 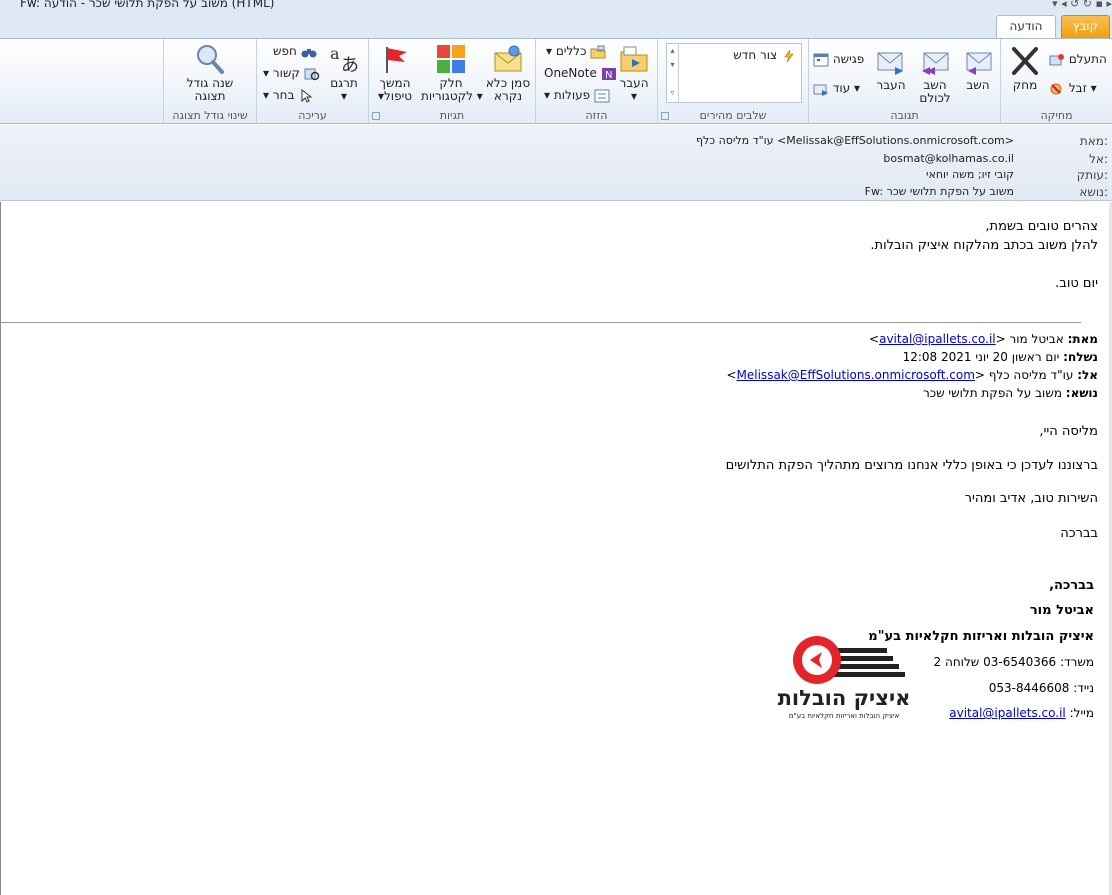 I want to click on sig-mail: מייל: avital@ipallets.co.il, so click(x=1021, y=713).